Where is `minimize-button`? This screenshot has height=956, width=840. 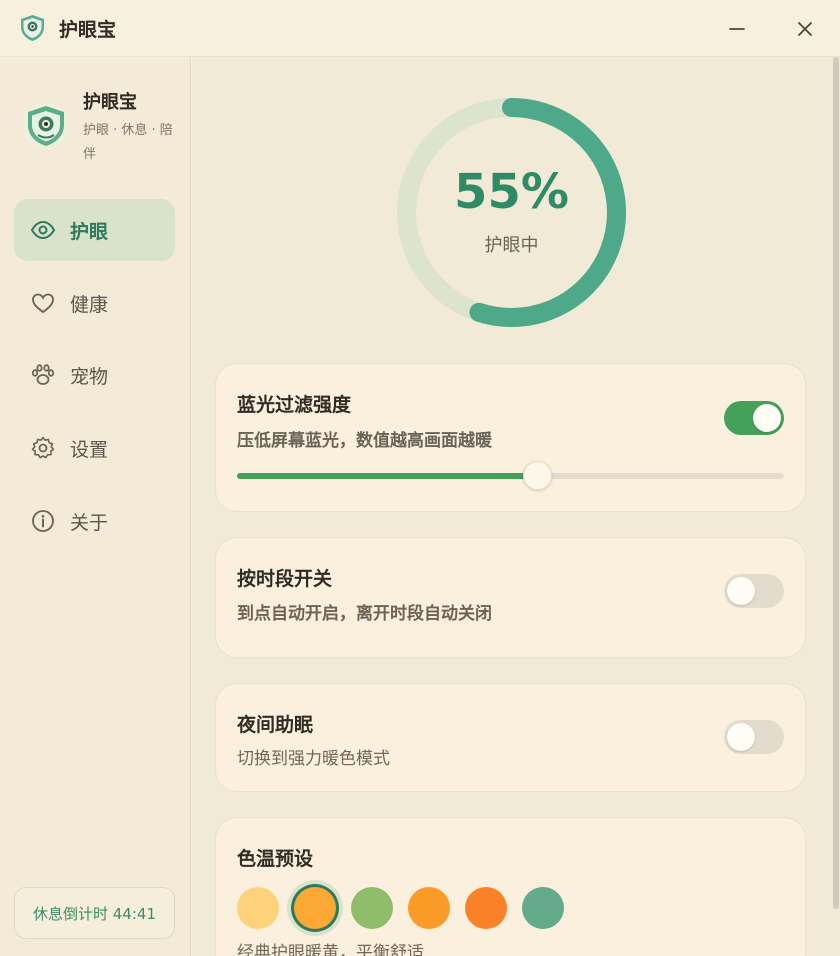 minimize-button is located at coordinates (737, 29).